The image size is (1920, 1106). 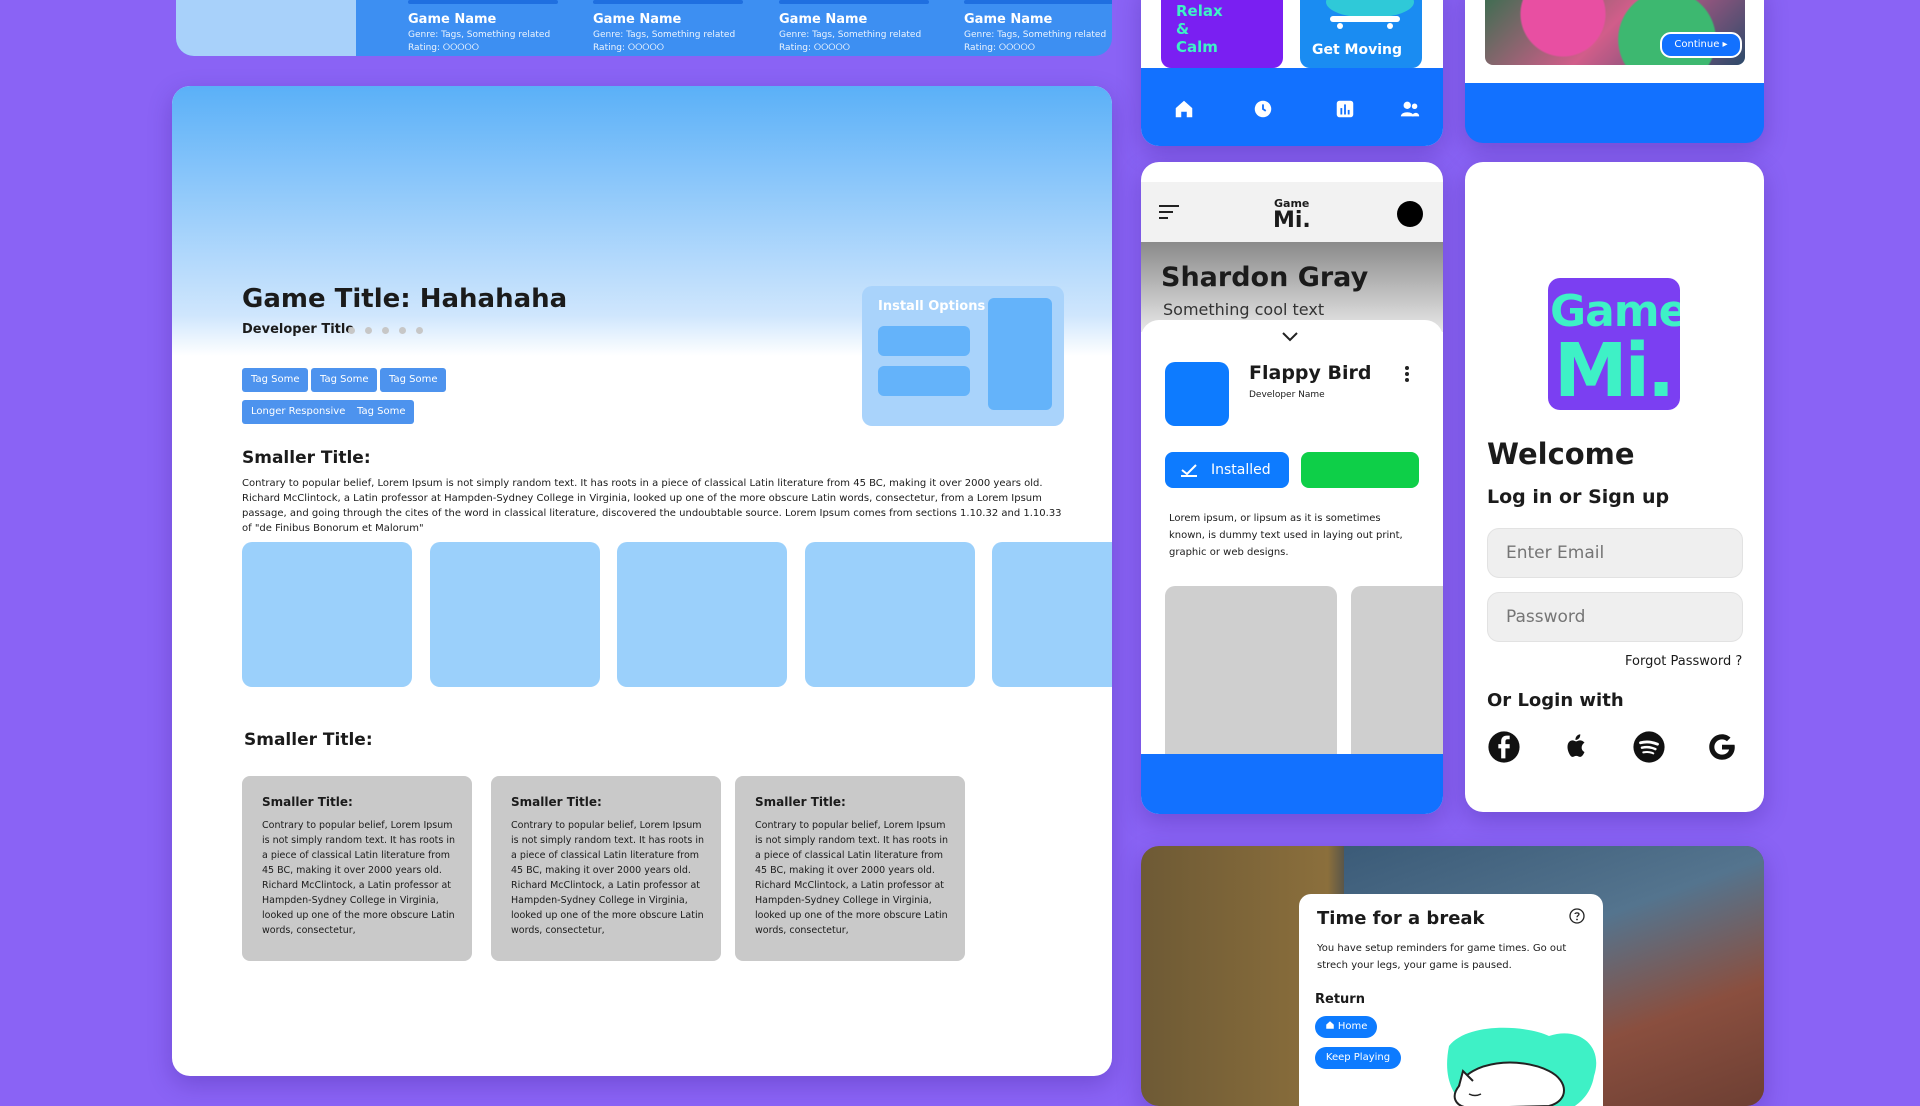 What do you see at coordinates (932, 306) in the screenshot?
I see `install-options-label: Install Options` at bounding box center [932, 306].